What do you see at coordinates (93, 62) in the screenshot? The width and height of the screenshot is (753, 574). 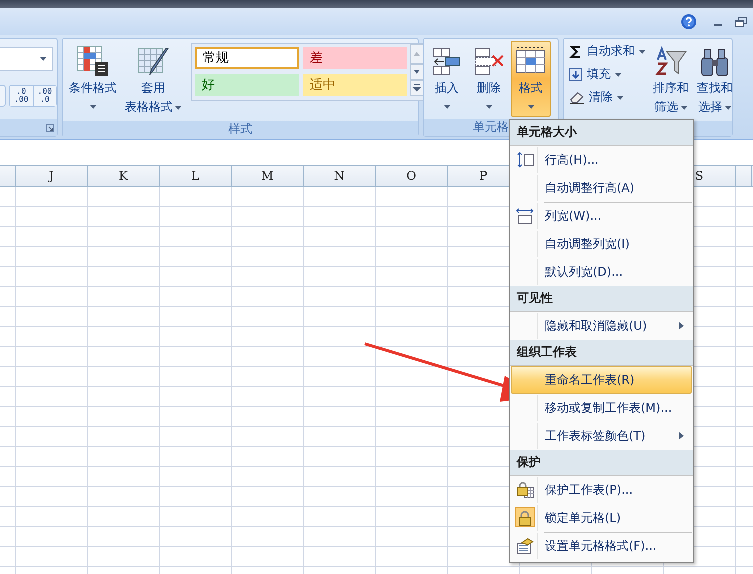 I see `table-highlight-icon` at bounding box center [93, 62].